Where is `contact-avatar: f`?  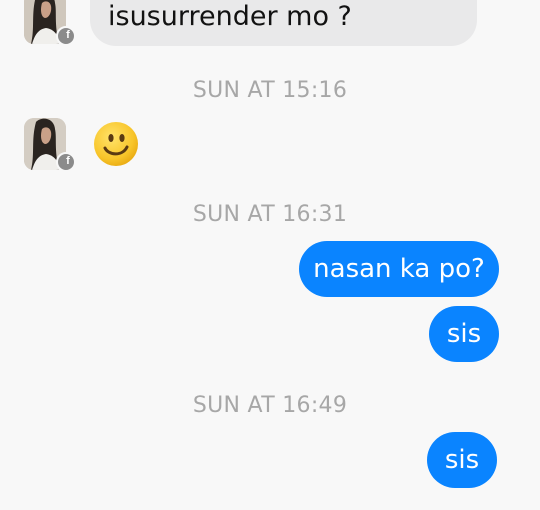
contact-avatar: f is located at coordinates (50, 145).